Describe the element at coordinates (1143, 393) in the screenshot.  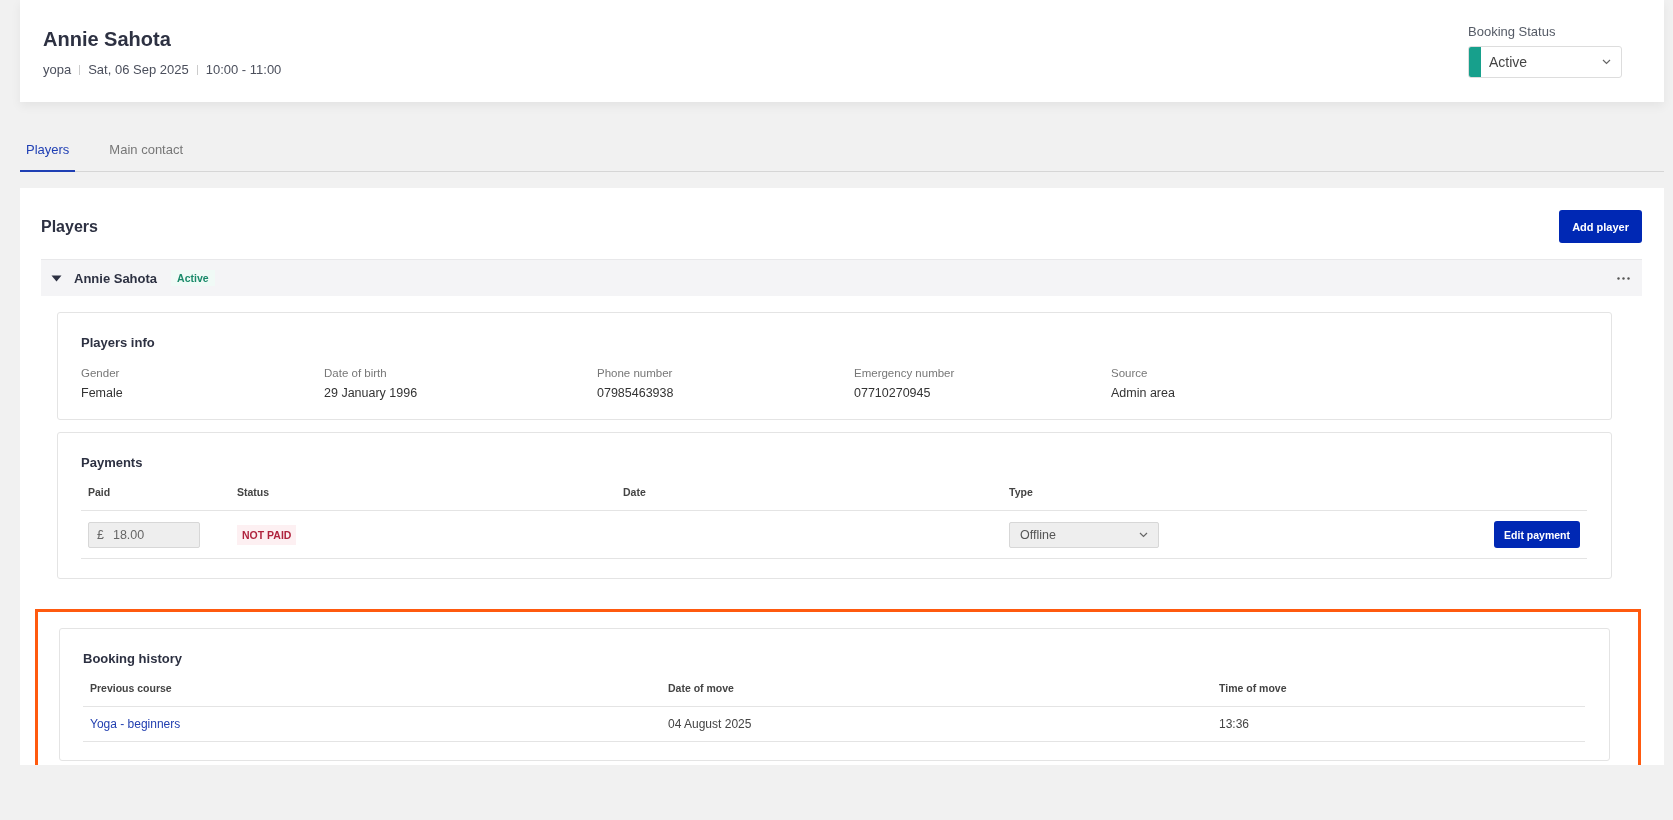
I see `field-value: Admin area` at that location.